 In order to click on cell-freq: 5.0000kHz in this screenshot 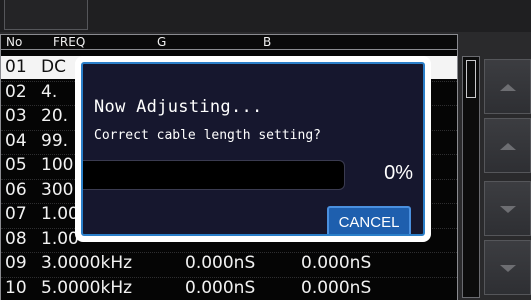, I will do `click(87, 287)`.